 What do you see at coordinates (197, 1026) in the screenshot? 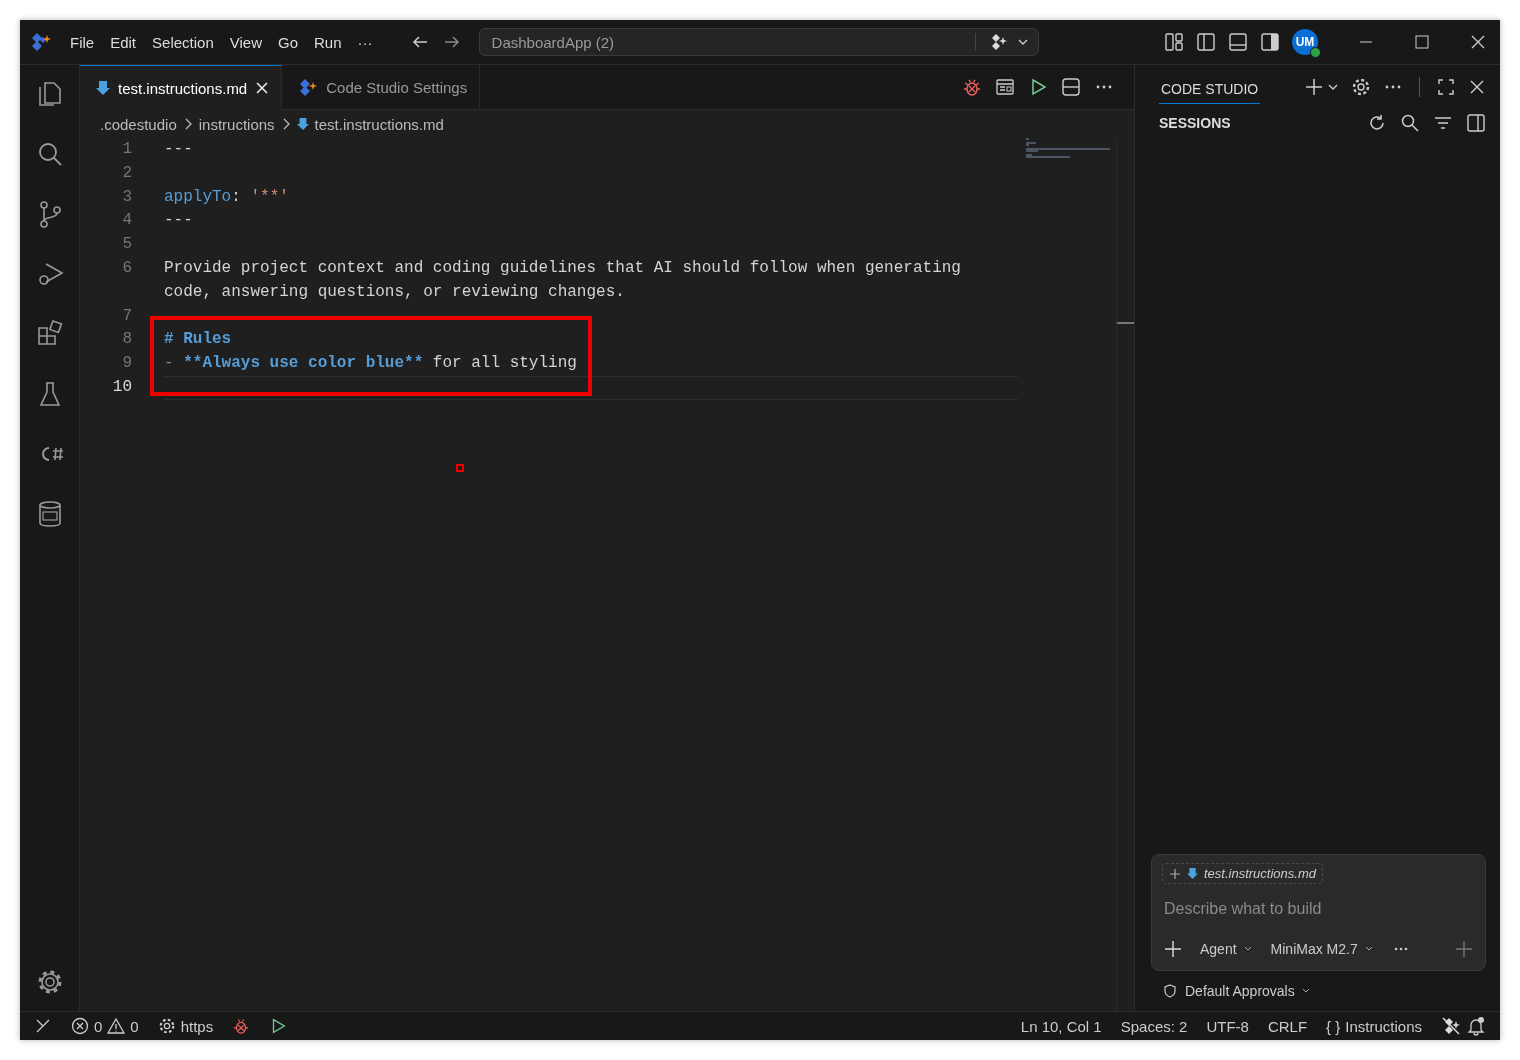
I see `status-item: https` at bounding box center [197, 1026].